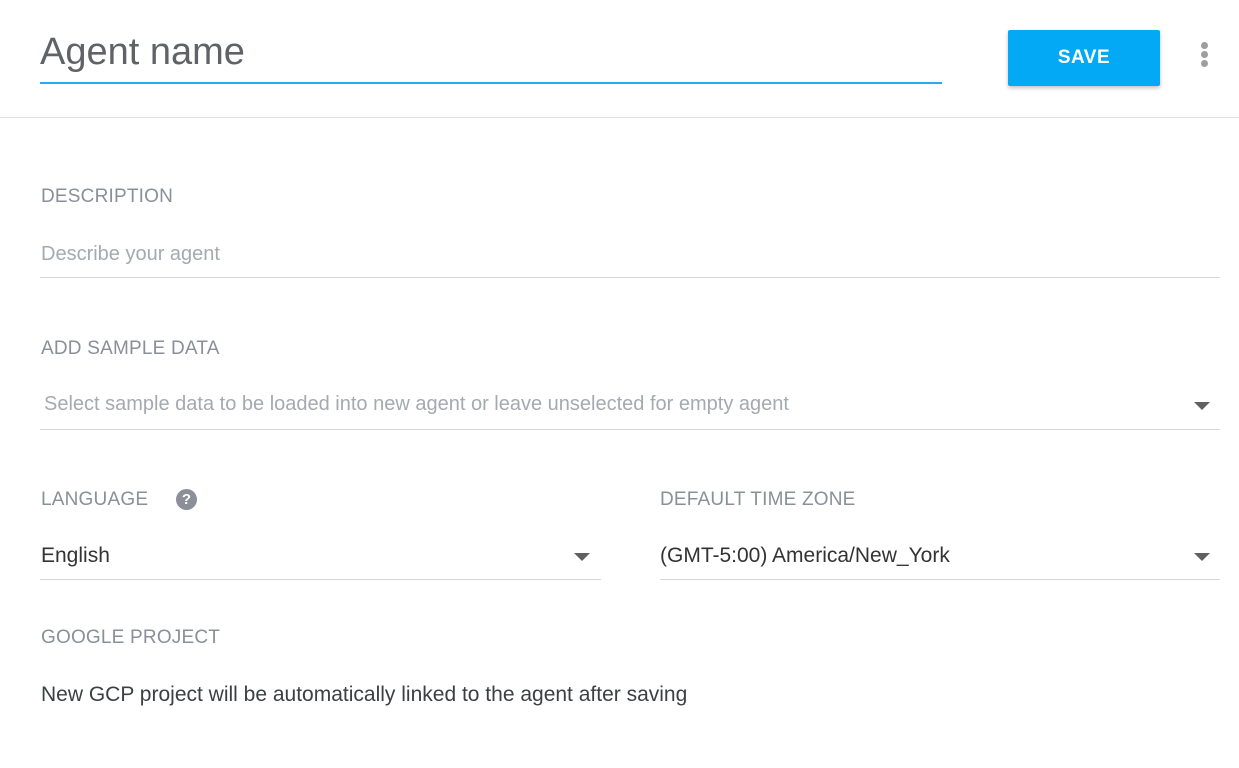 The width and height of the screenshot is (1239, 768). I want to click on language-underline, so click(320, 579).